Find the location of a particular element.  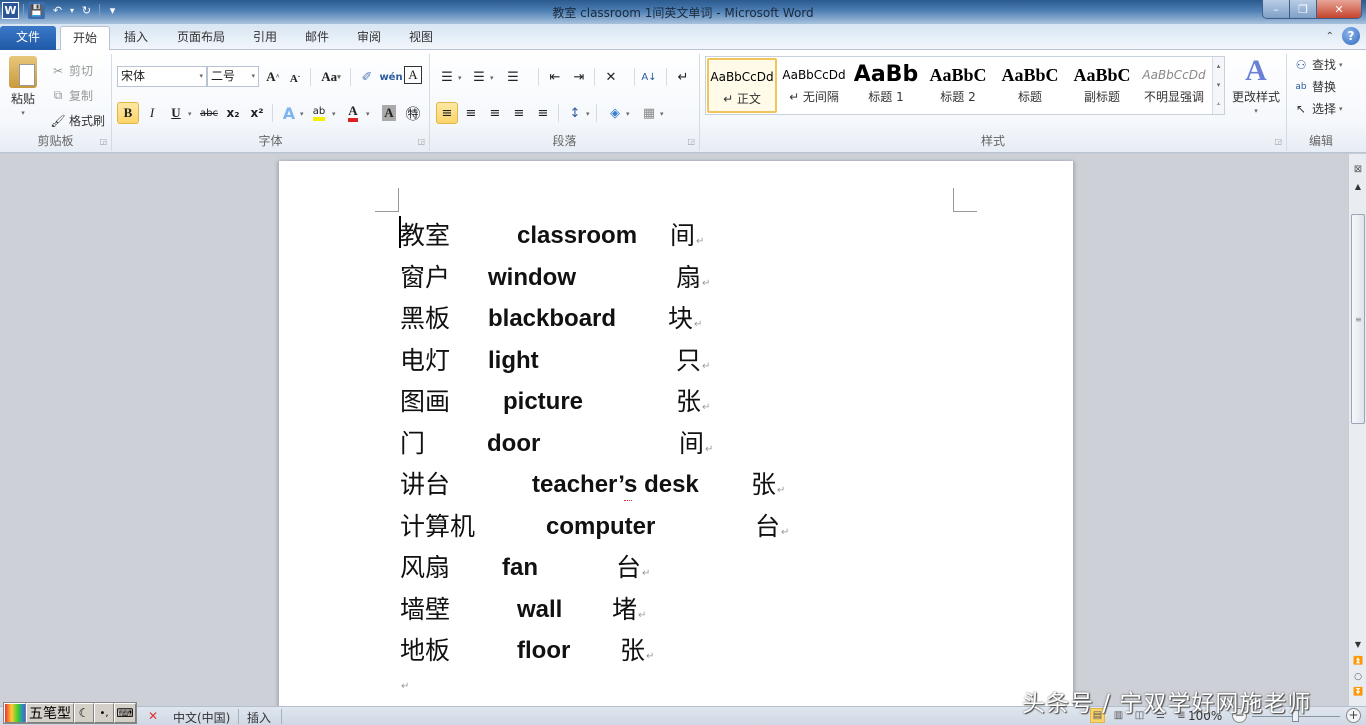

find-dropdown-icon: ▾ is located at coordinates (1341, 65).